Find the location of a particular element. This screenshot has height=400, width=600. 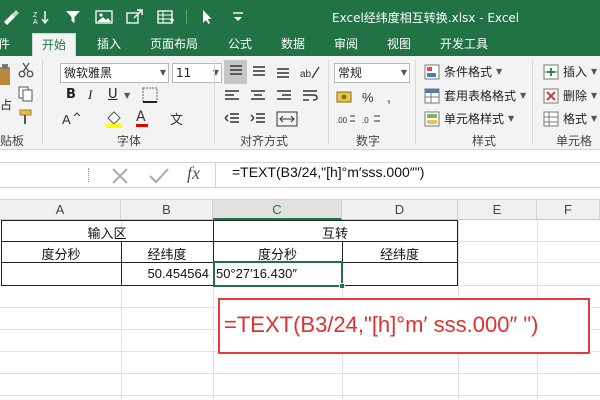

cancel-icon is located at coordinates (120, 177).